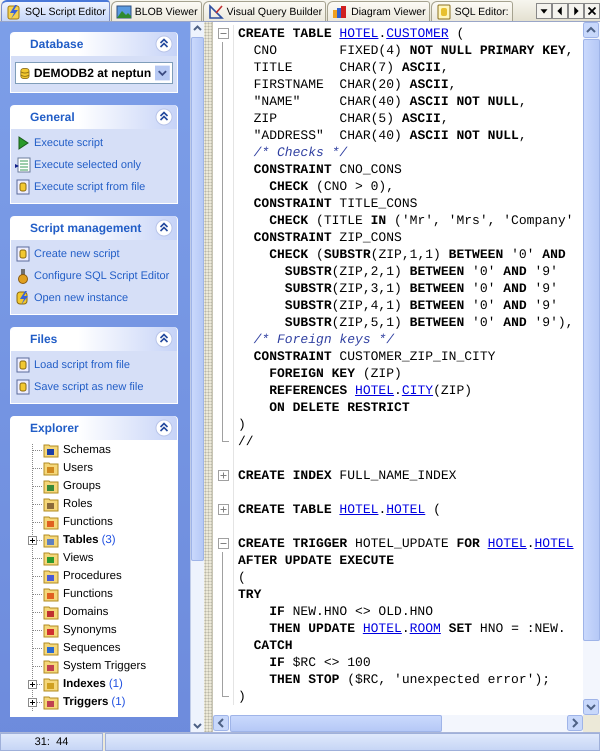  Describe the element at coordinates (350, 67) in the screenshot. I see `code-line: TITLE CHAR(7) ASCII,` at that location.